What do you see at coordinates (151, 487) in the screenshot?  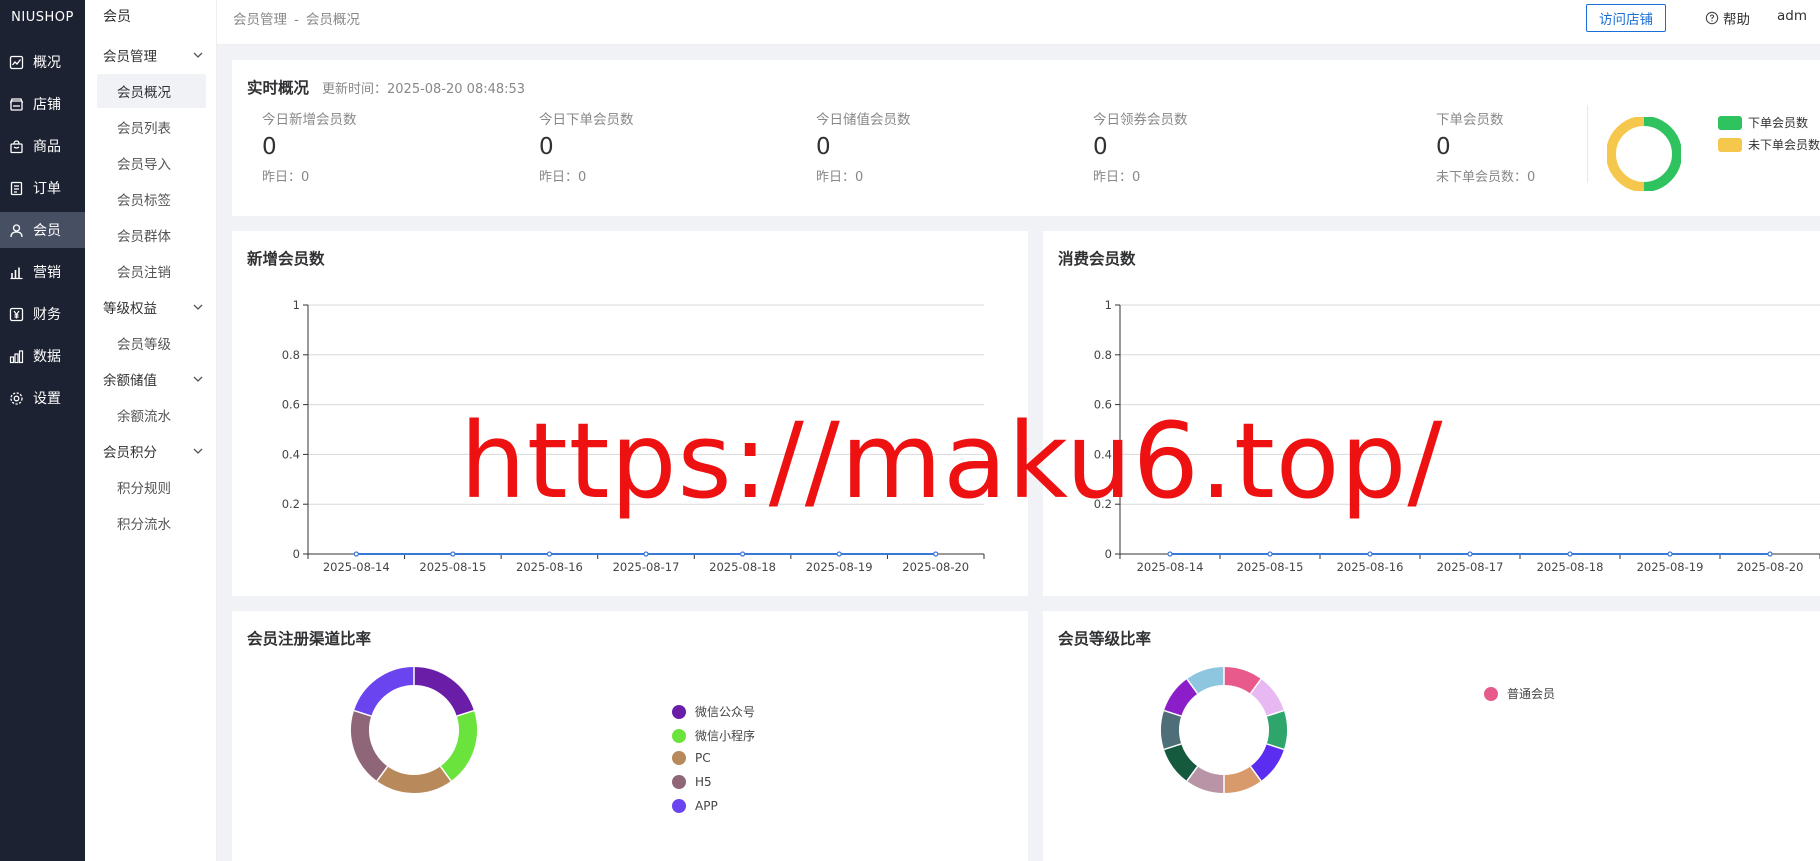 I see `subnav-item: 积分规则` at bounding box center [151, 487].